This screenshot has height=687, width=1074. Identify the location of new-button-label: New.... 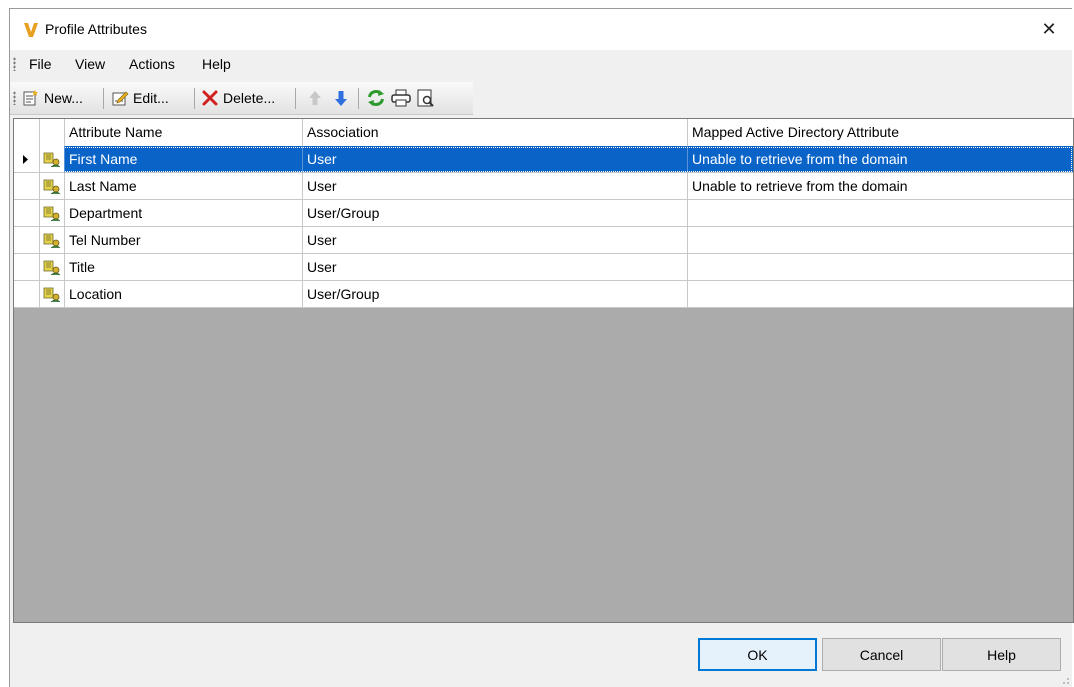
(63, 98).